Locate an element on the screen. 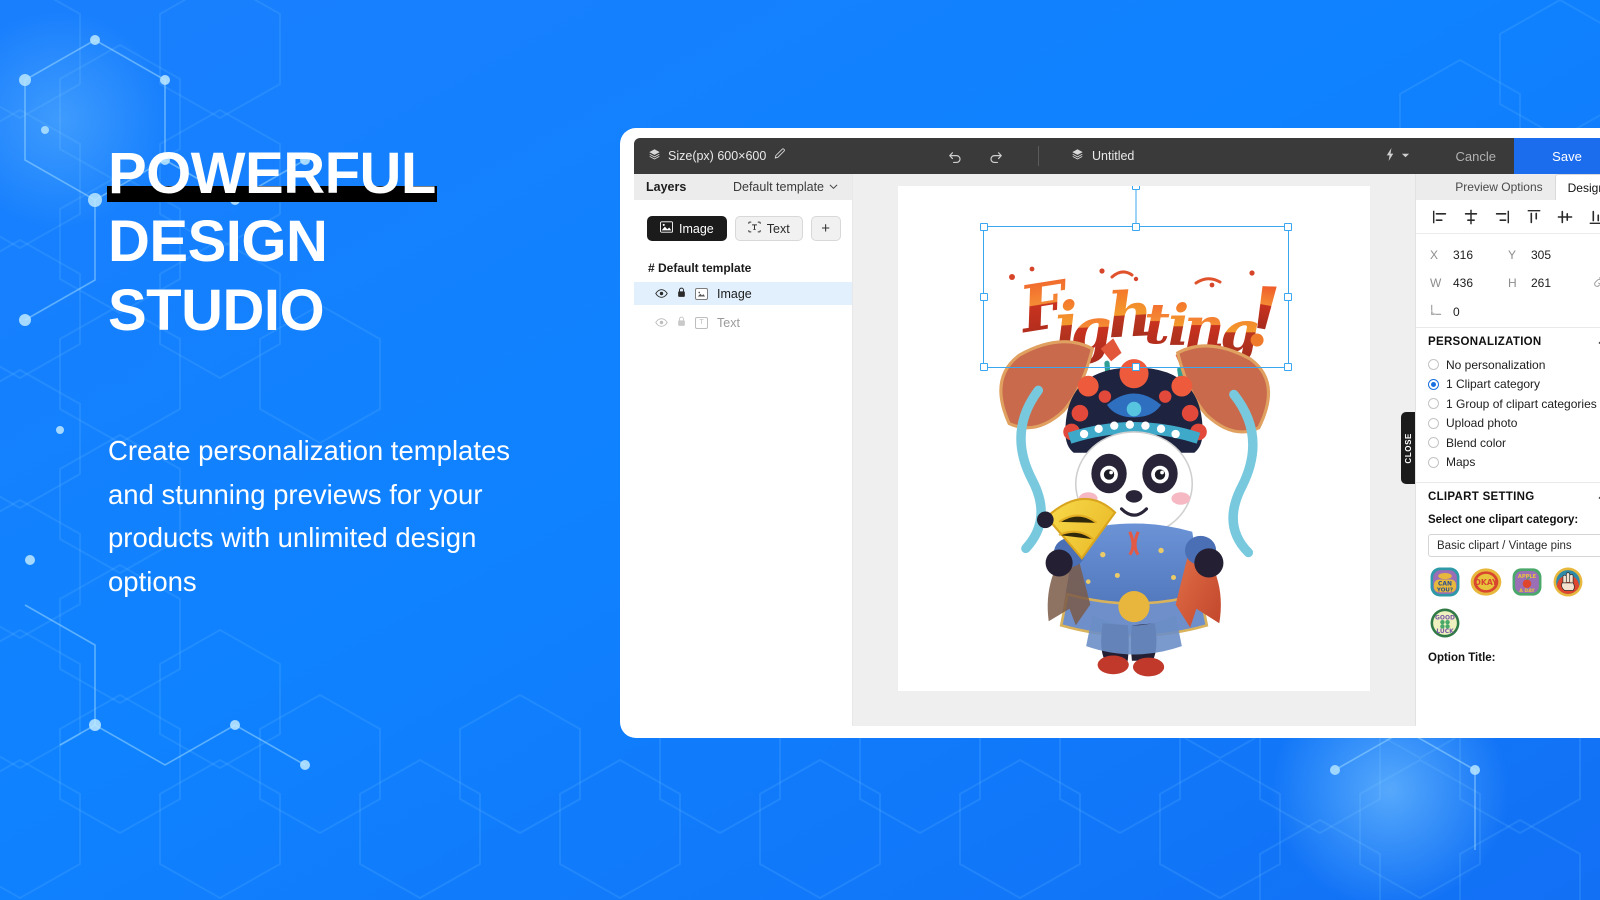 This screenshot has width=1600, height=900. link-chain-icon is located at coordinates (1596, 283).